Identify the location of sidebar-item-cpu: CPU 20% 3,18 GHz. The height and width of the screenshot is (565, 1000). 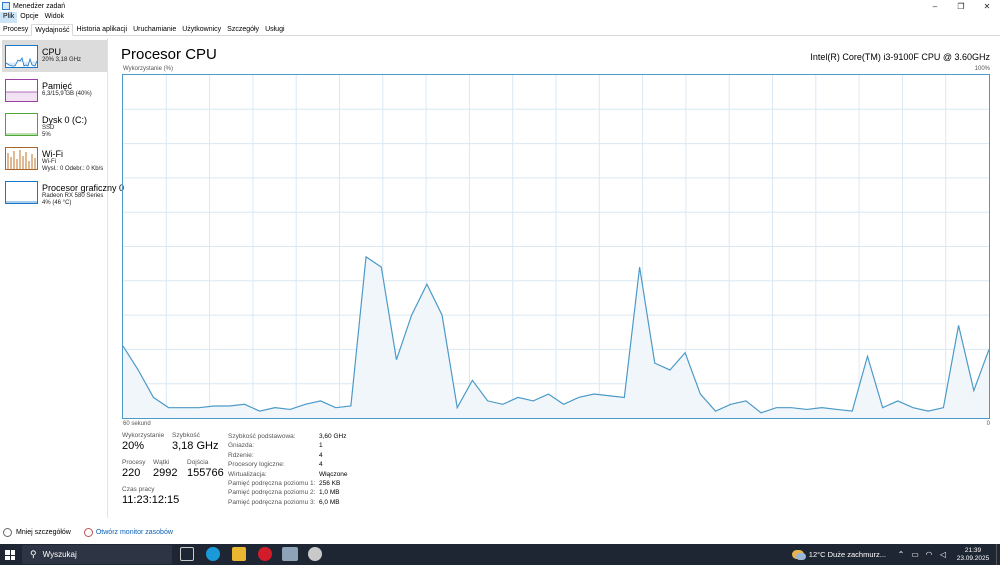
(54, 56).